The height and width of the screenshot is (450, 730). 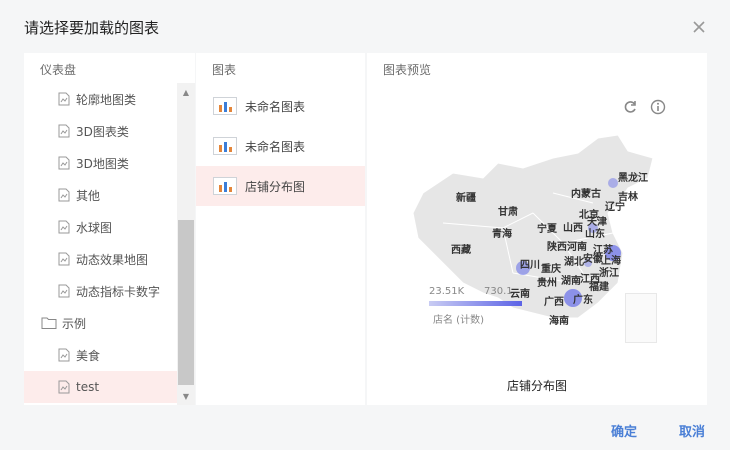 I want to click on tree-item-label: 水球图, so click(x=94, y=227).